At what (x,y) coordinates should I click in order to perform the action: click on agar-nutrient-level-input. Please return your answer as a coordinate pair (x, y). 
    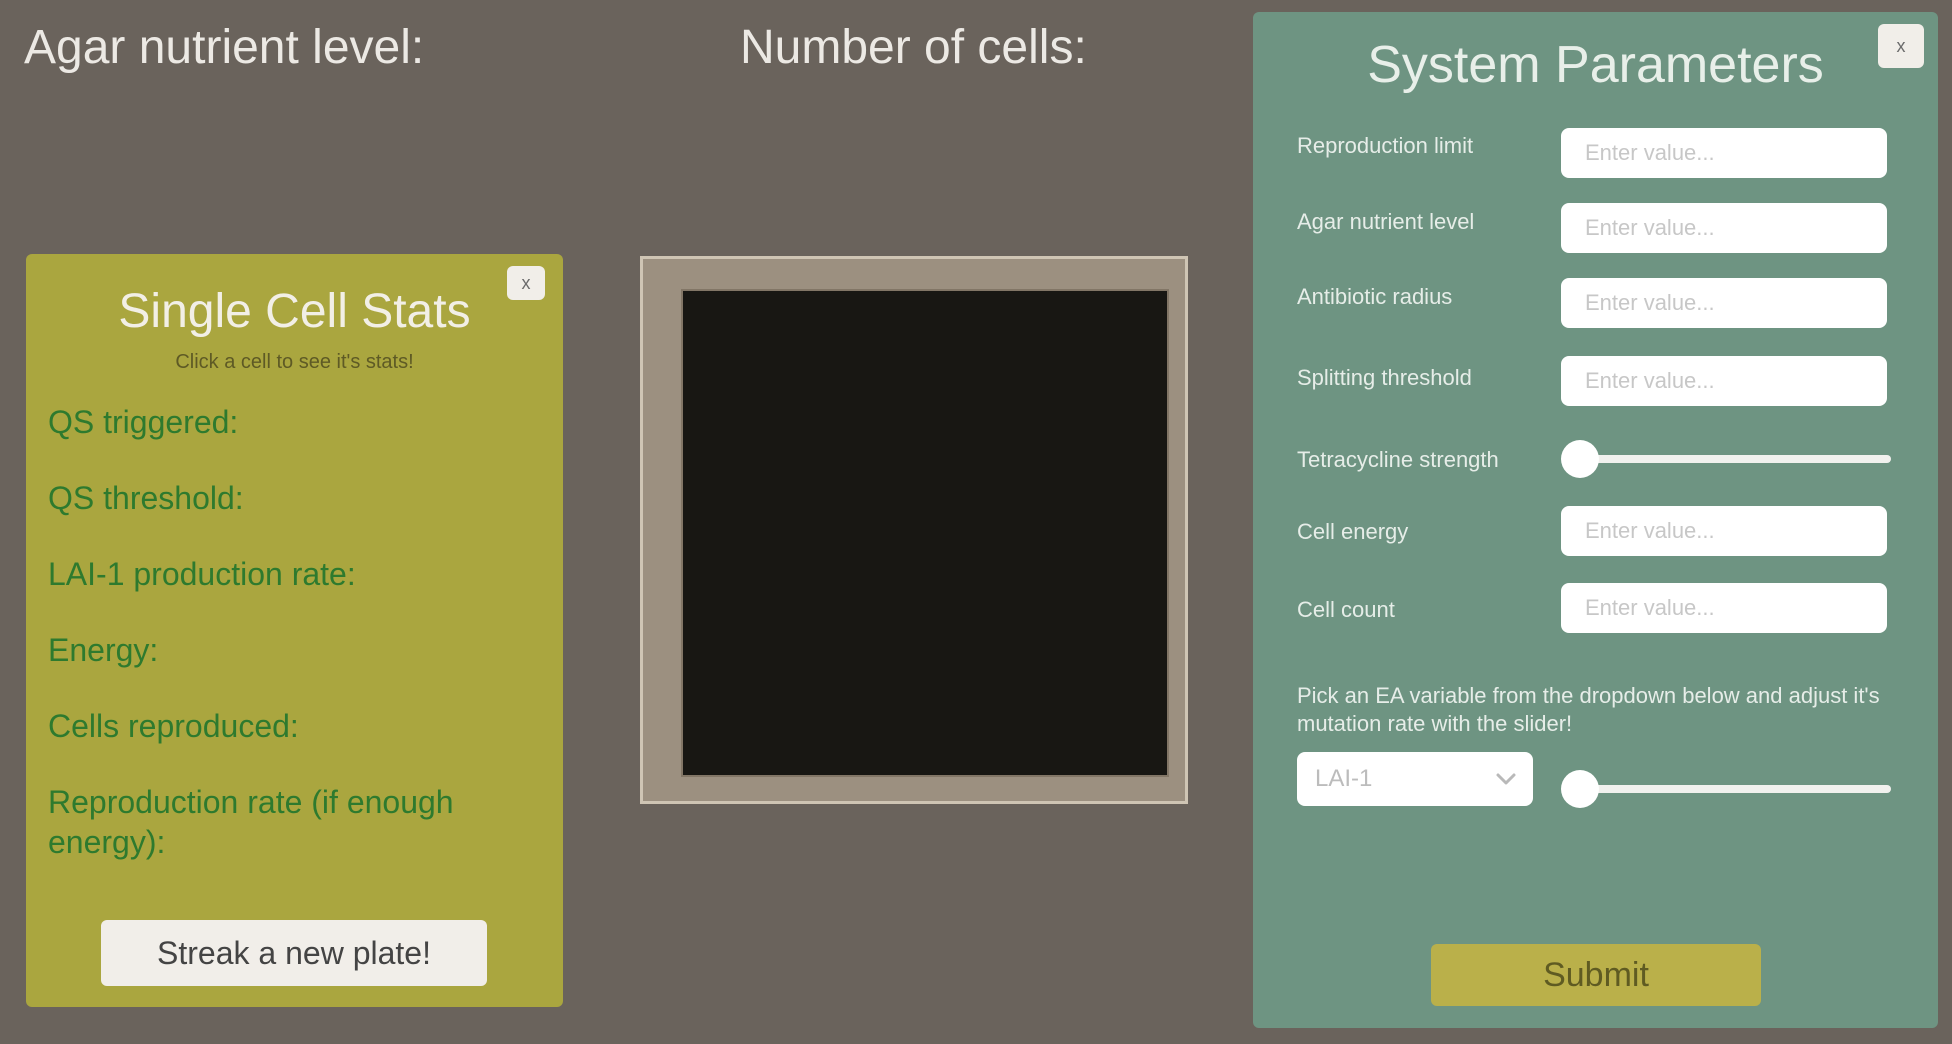
    Looking at the image, I should click on (1724, 228).